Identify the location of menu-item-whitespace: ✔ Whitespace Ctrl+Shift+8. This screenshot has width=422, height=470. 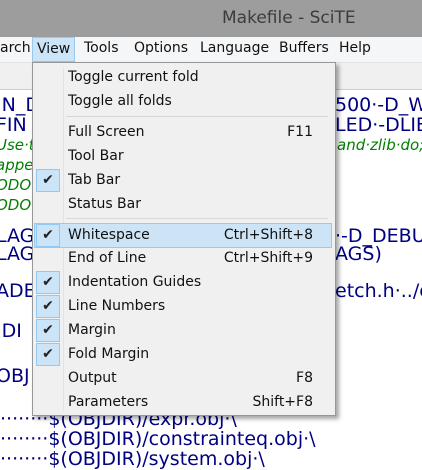
(183, 235).